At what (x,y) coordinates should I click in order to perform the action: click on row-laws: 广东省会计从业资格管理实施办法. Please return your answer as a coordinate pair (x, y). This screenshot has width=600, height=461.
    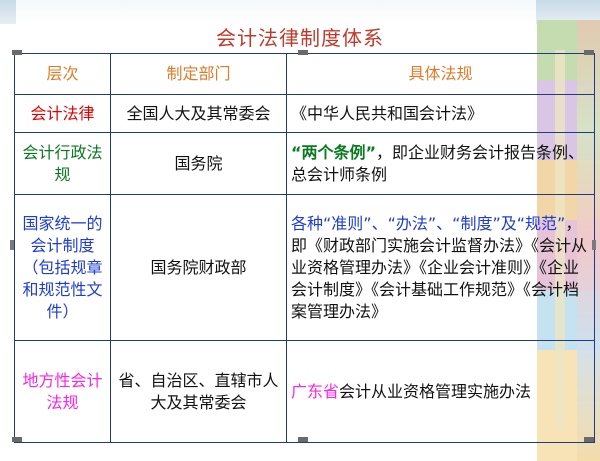
    Looking at the image, I should click on (440, 391).